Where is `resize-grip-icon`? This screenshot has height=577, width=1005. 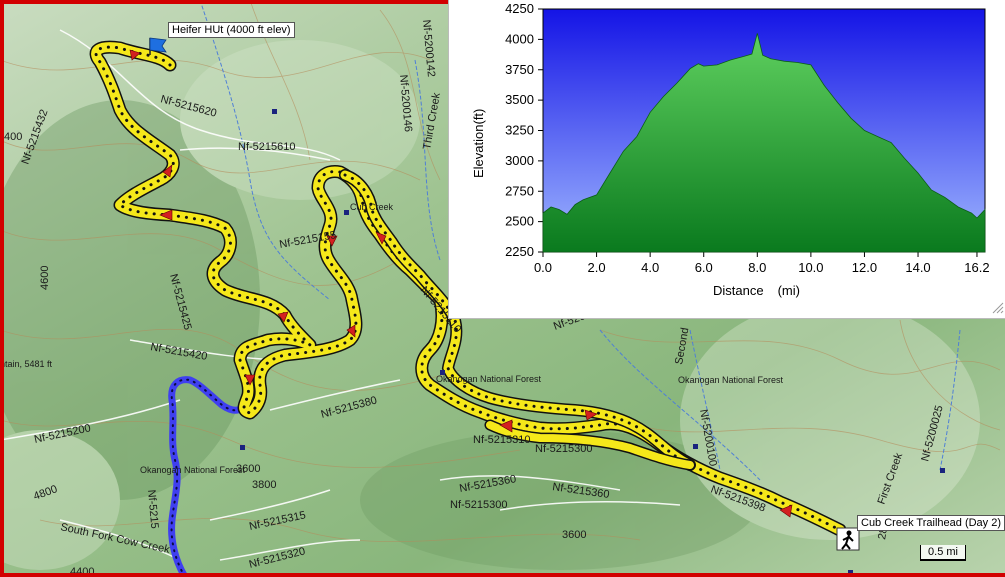
resize-grip-icon is located at coordinates (997, 307).